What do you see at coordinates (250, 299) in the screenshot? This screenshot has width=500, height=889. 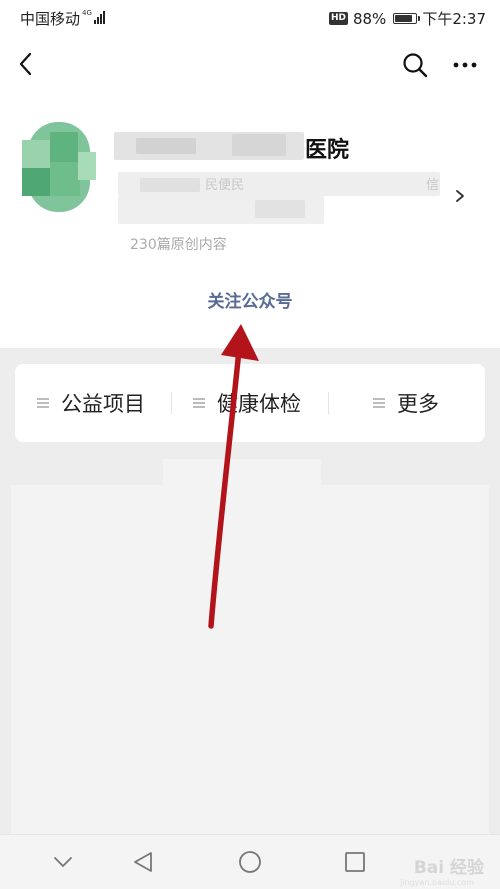 I see `follow-account-button: 关注公众号` at bounding box center [250, 299].